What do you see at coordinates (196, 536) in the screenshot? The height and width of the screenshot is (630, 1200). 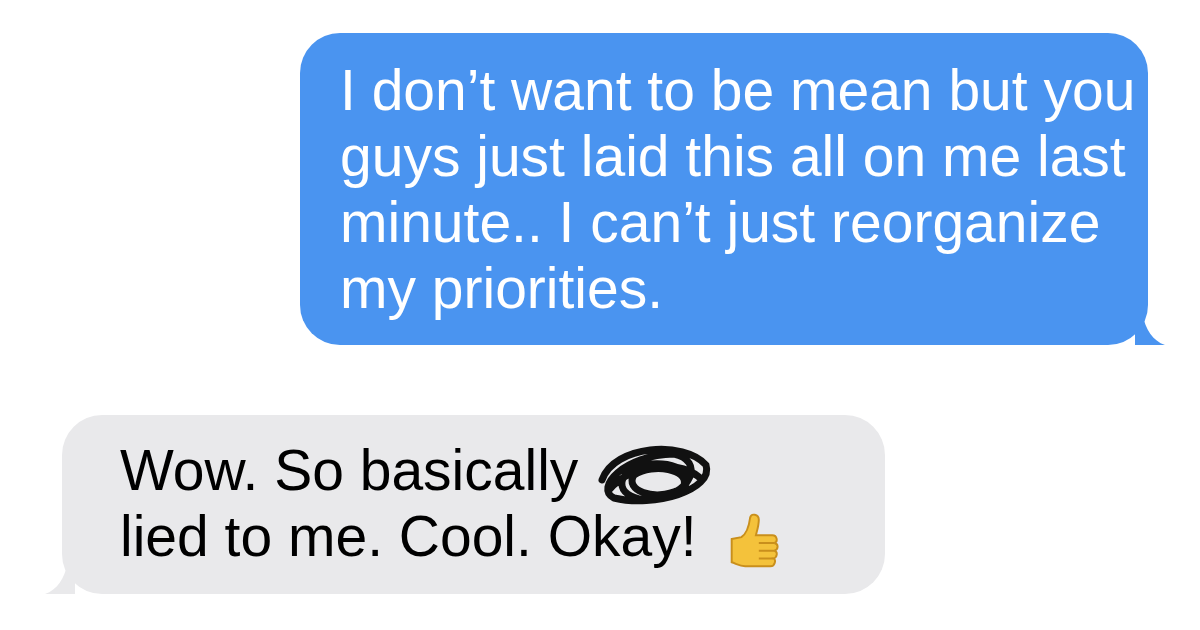 I see `message-text: lied to` at bounding box center [196, 536].